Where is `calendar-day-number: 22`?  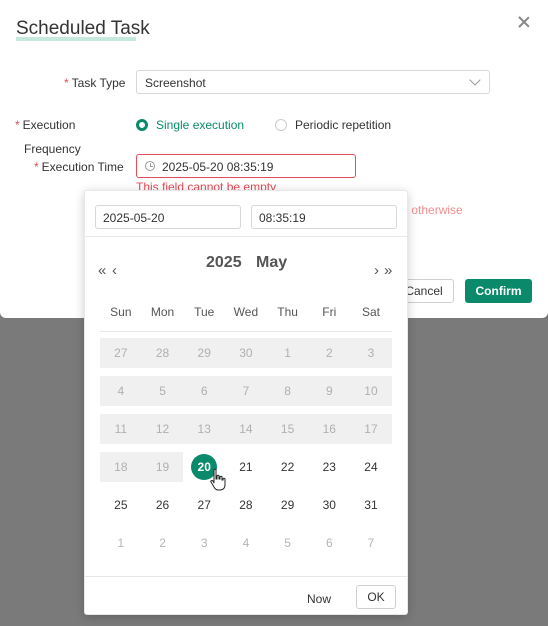 calendar-day-number: 22 is located at coordinates (287, 467).